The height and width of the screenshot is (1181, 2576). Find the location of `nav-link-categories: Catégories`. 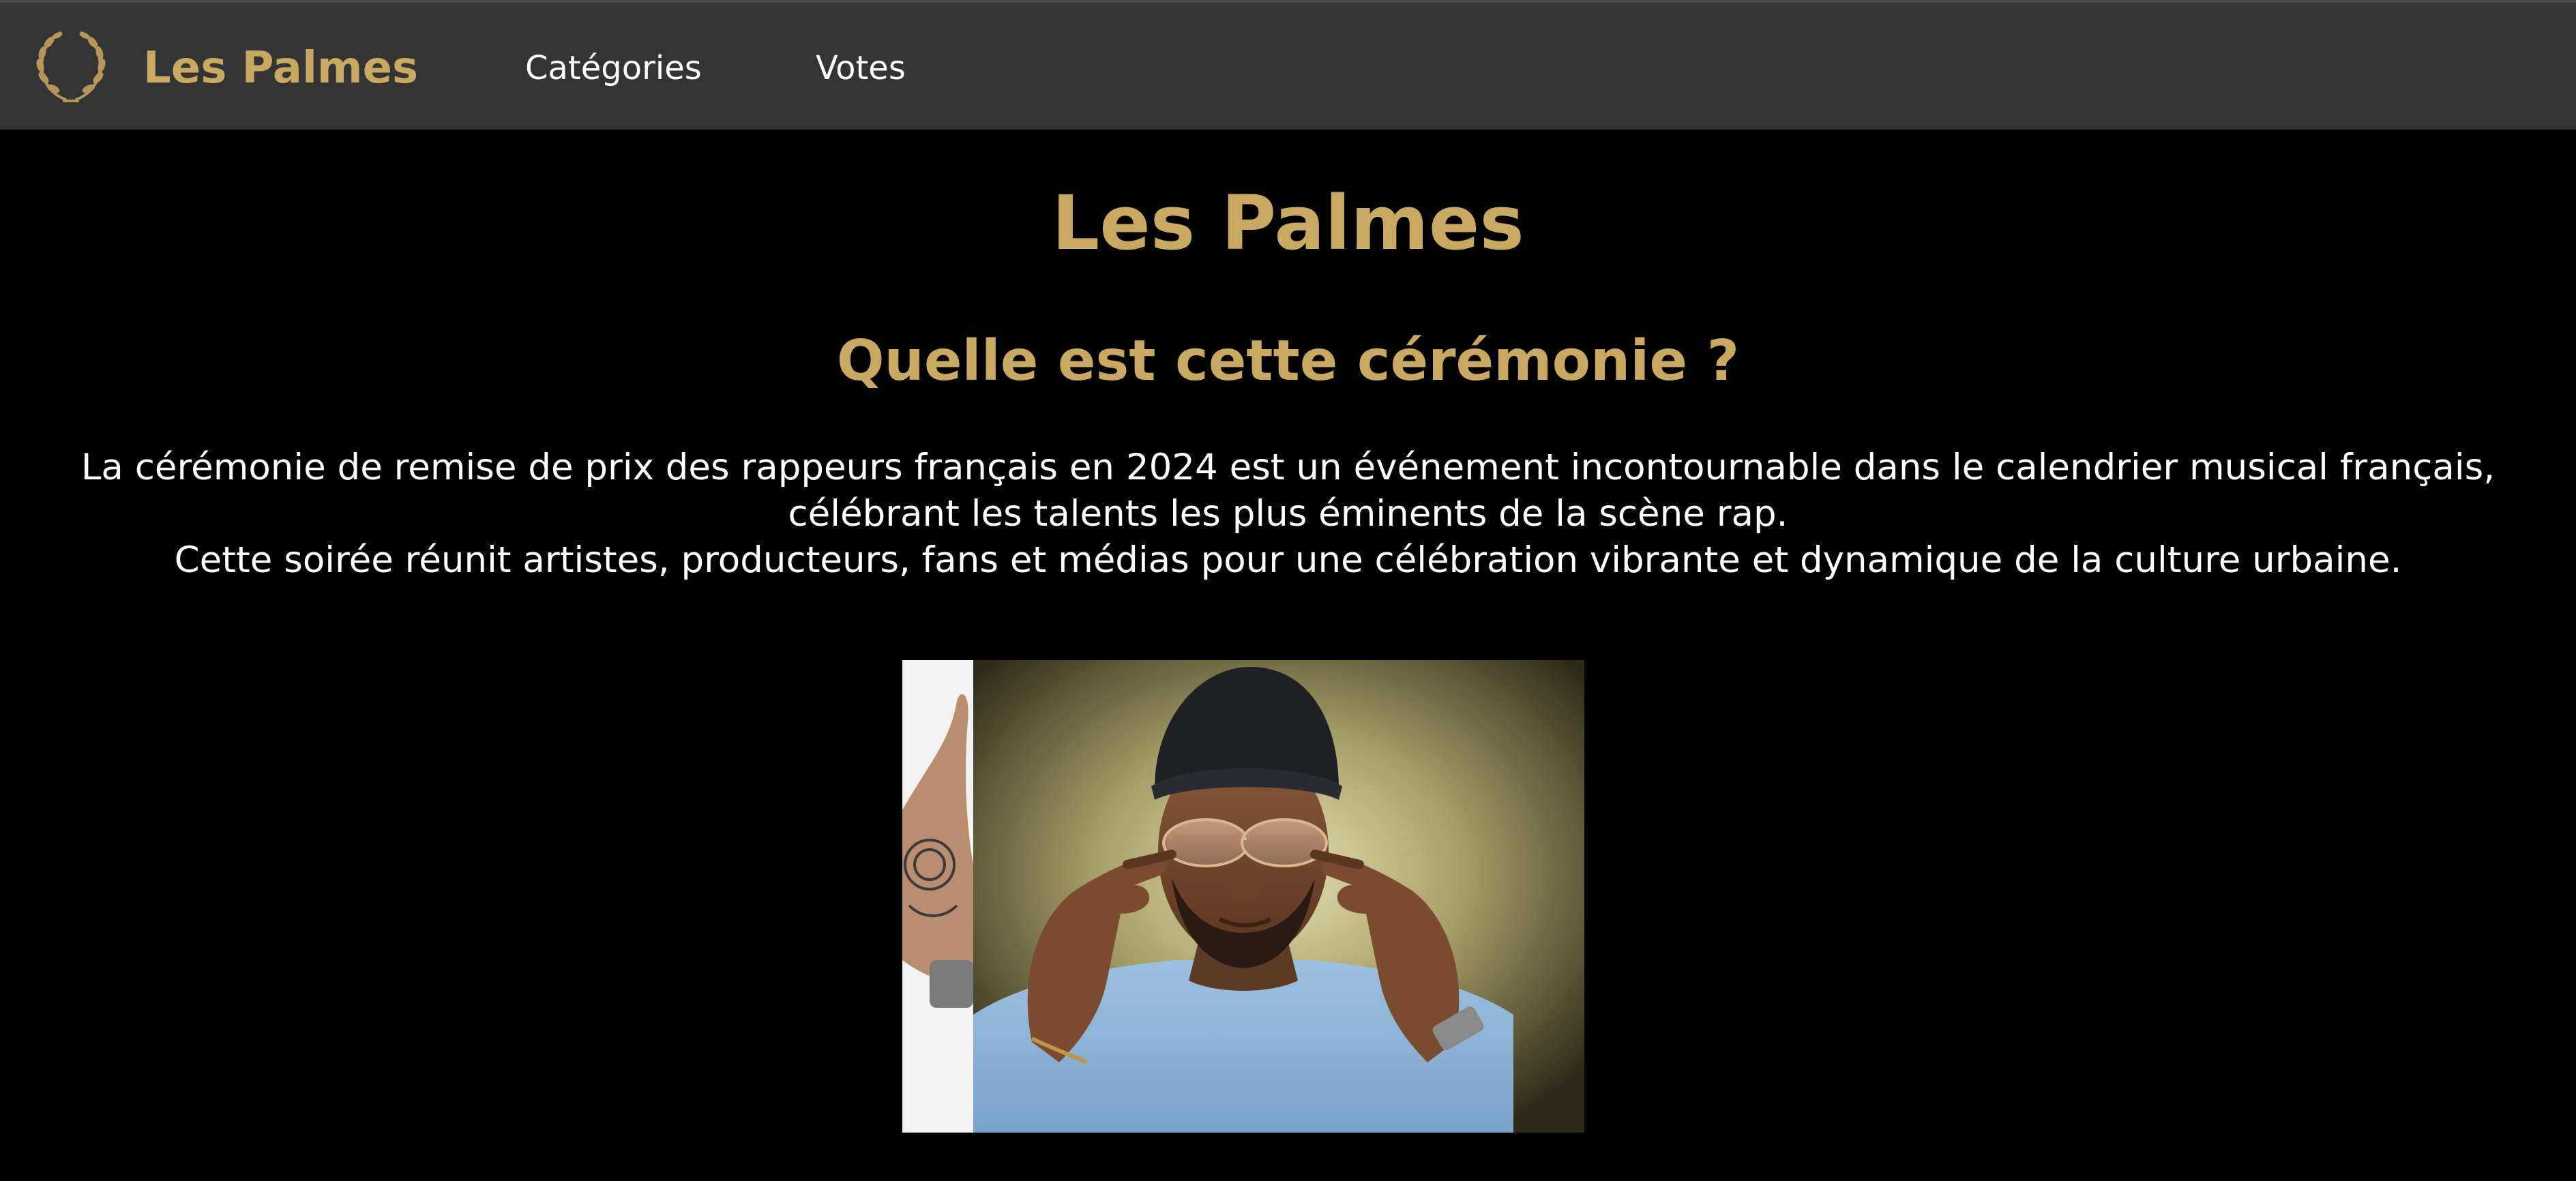

nav-link-categories: Catégories is located at coordinates (613, 68).